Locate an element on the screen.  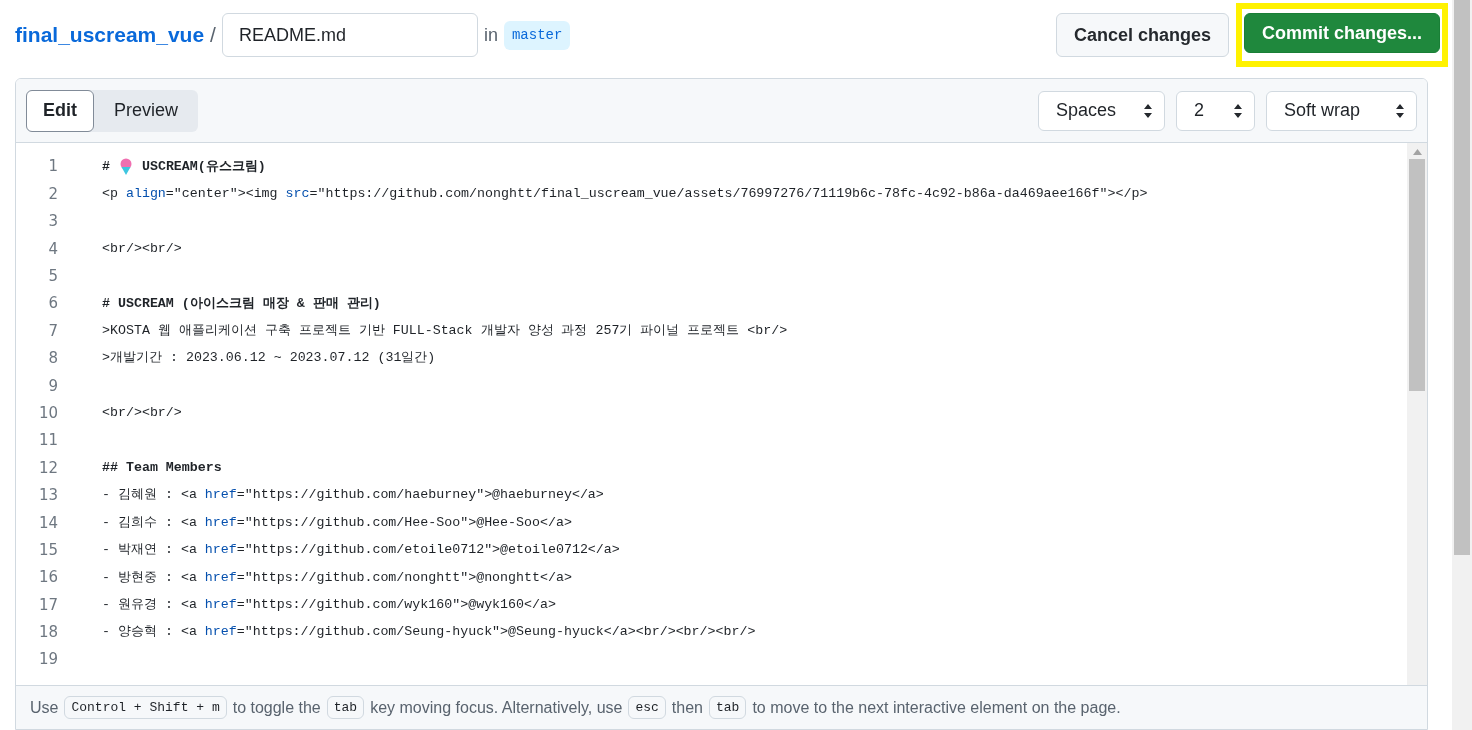
line-number: 5 is located at coordinates (52, 276).